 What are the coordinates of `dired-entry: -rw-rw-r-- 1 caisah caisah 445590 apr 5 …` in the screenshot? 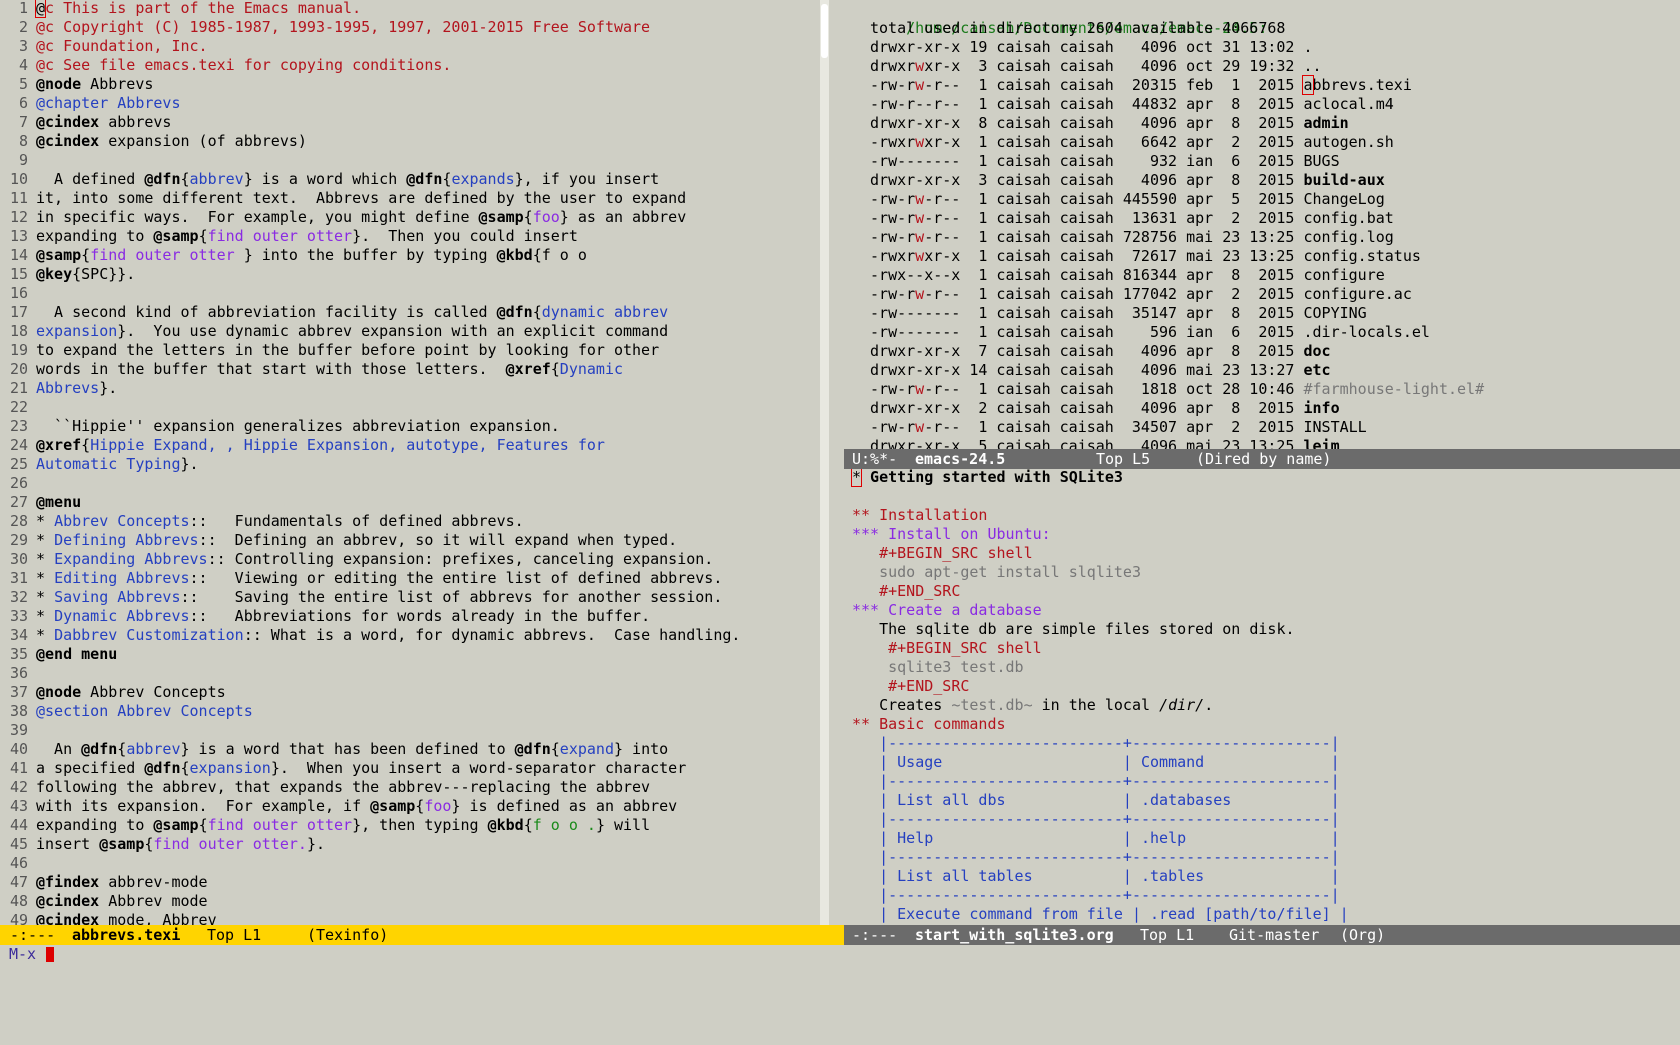 It's located at (1127, 199).